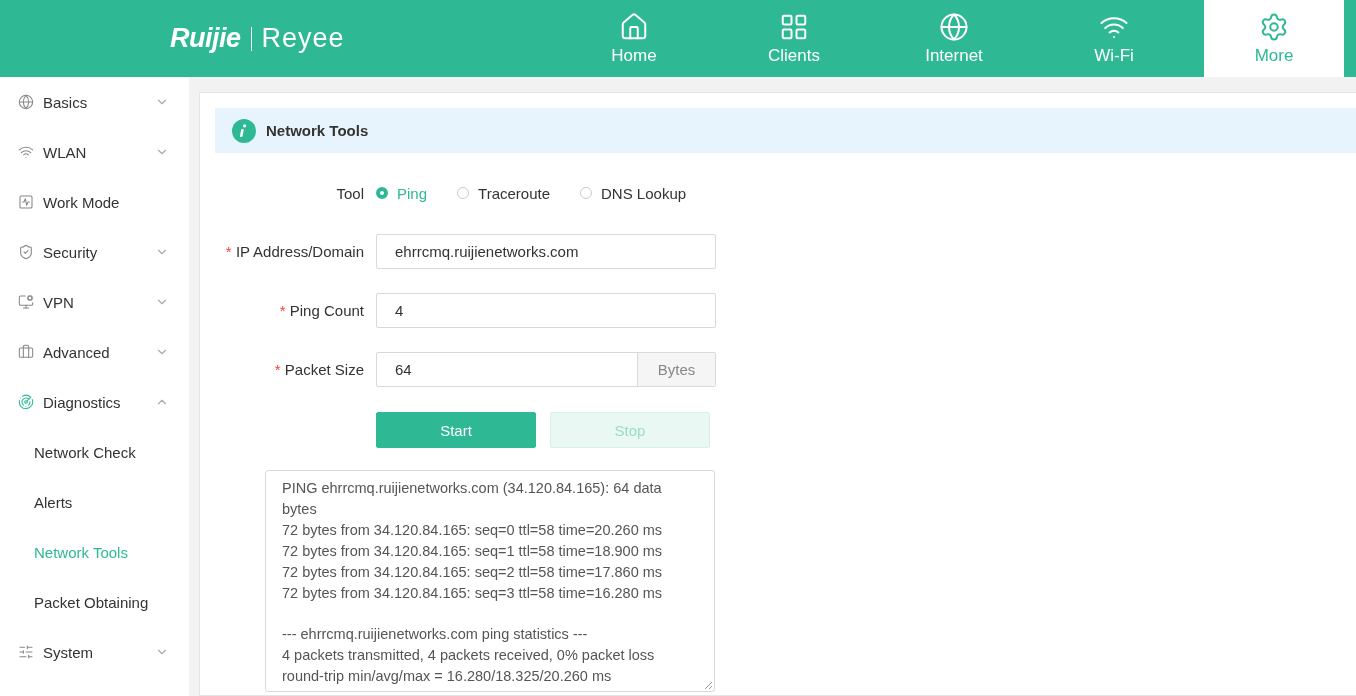 This screenshot has height=696, width=1356. Describe the element at coordinates (317, 130) in the screenshot. I see `page-title: Network Tools` at that location.